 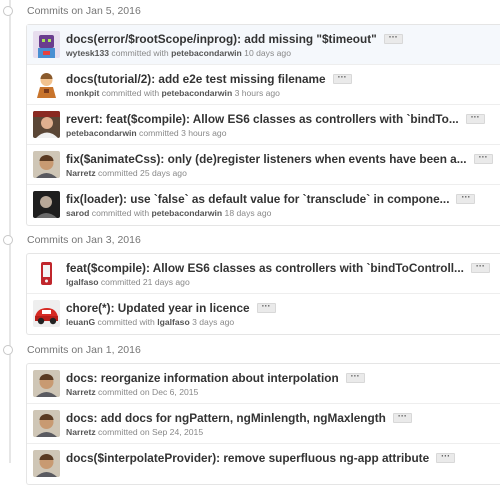 I want to click on car-avatar-icon, so click(x=46, y=313).